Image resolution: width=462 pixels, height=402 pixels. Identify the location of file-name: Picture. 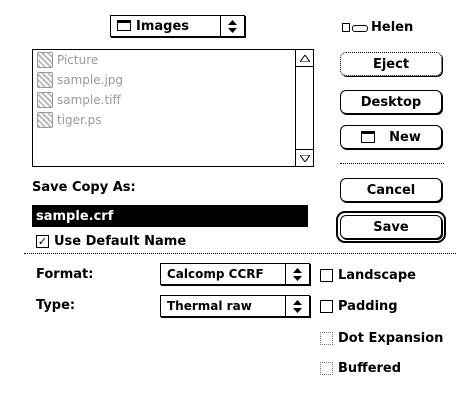
(78, 60).